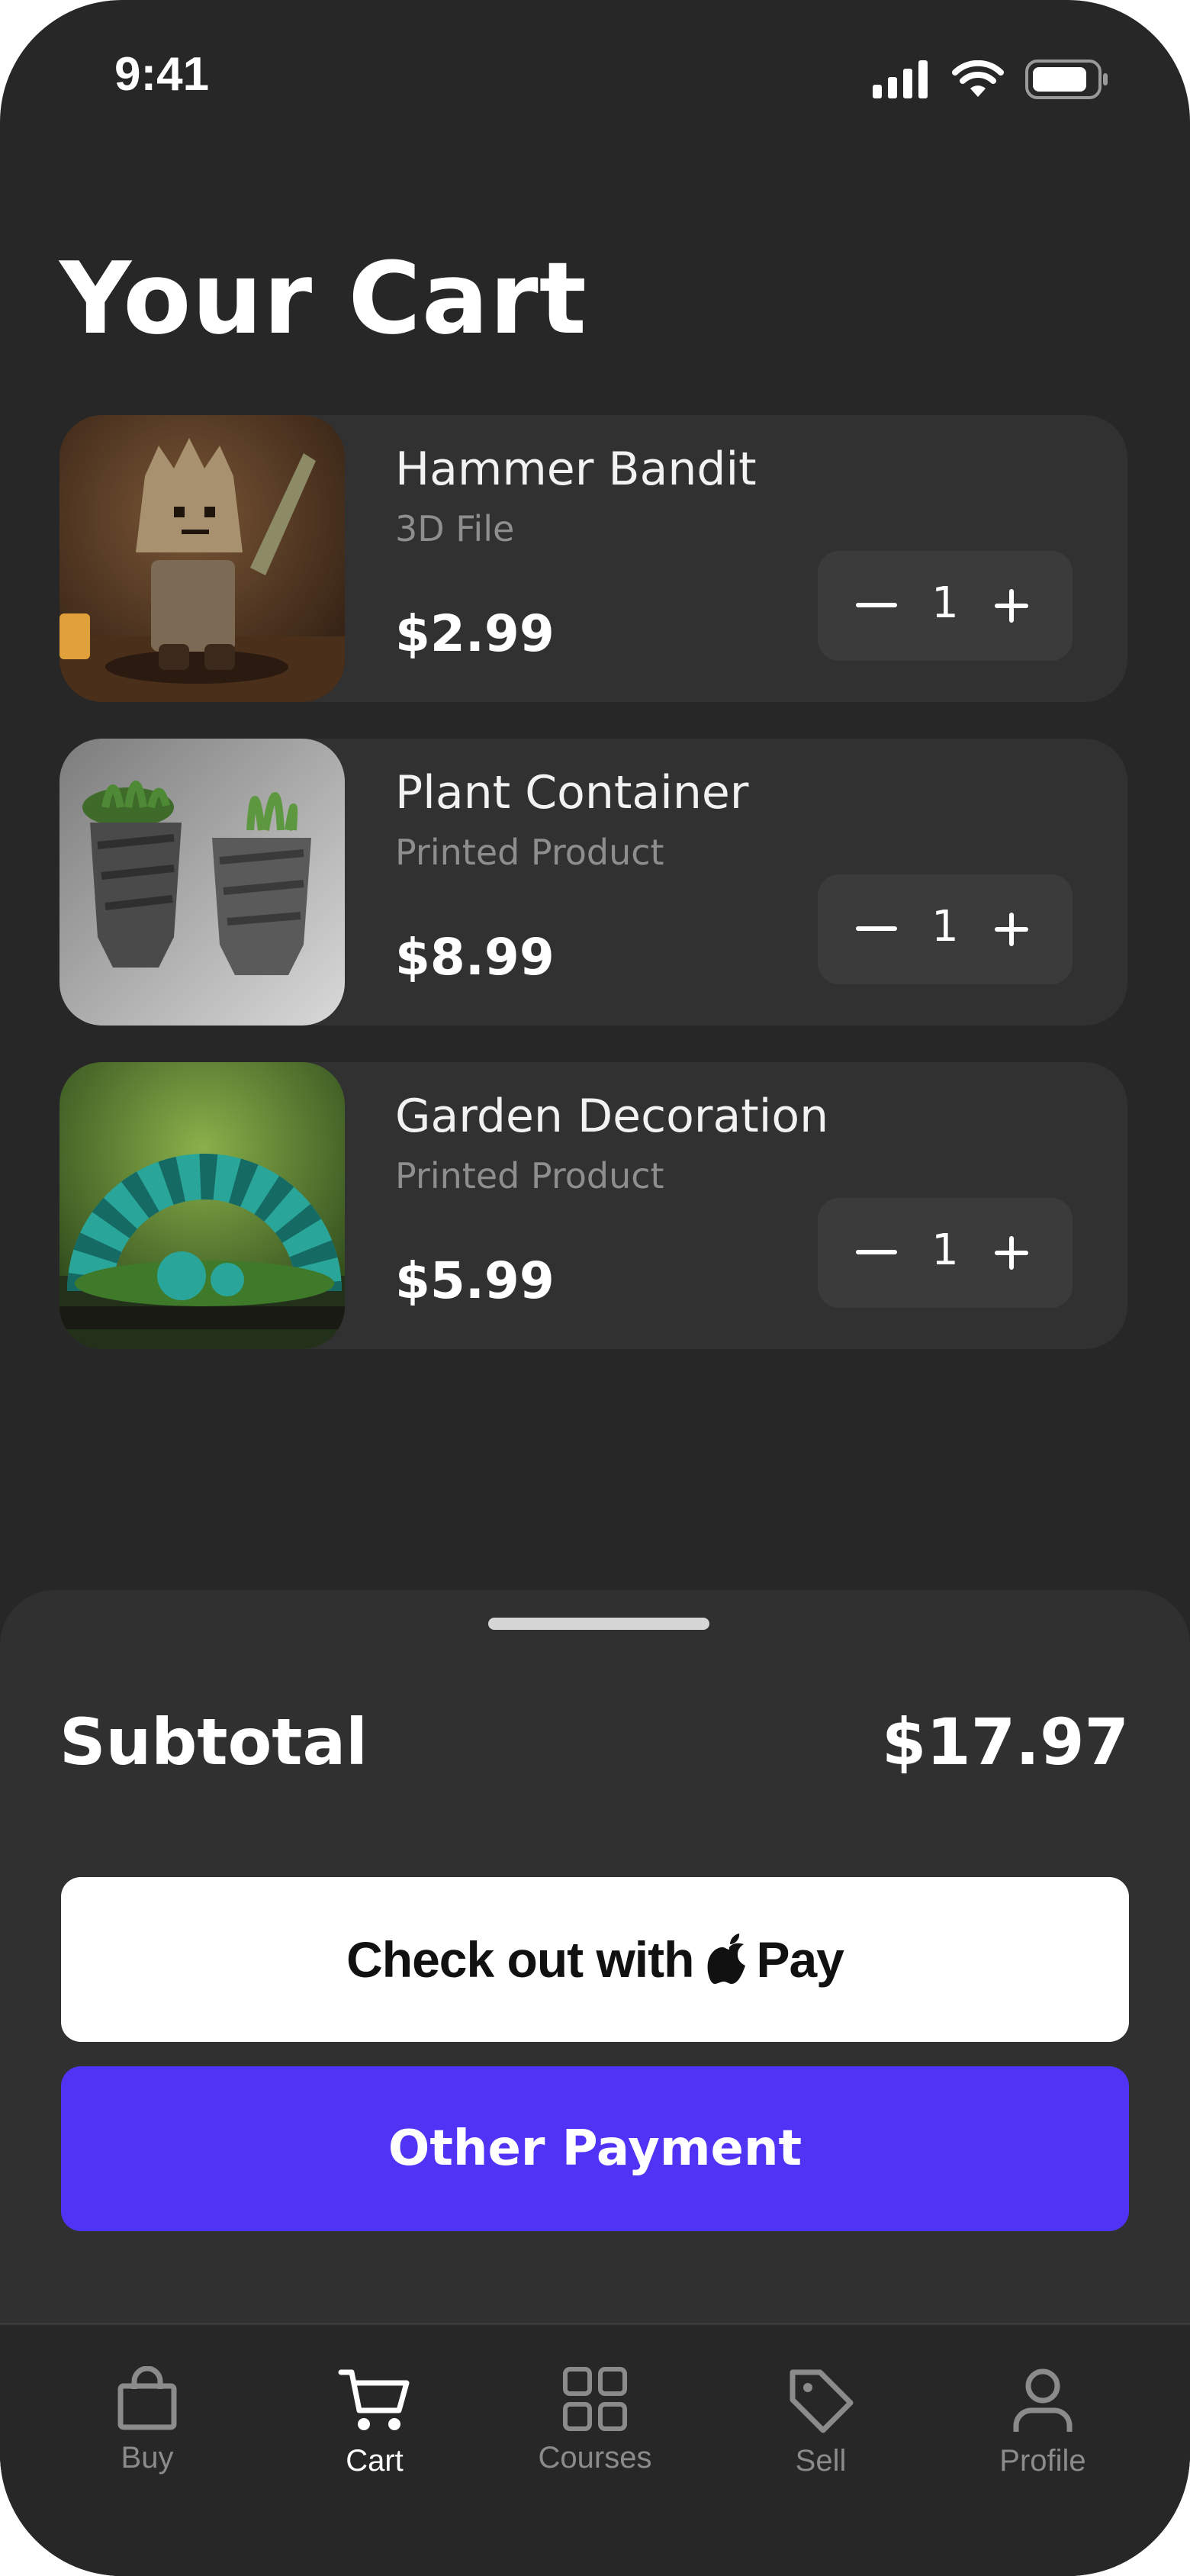  I want to click on tab-profile: Profile, so click(1043, 2432).